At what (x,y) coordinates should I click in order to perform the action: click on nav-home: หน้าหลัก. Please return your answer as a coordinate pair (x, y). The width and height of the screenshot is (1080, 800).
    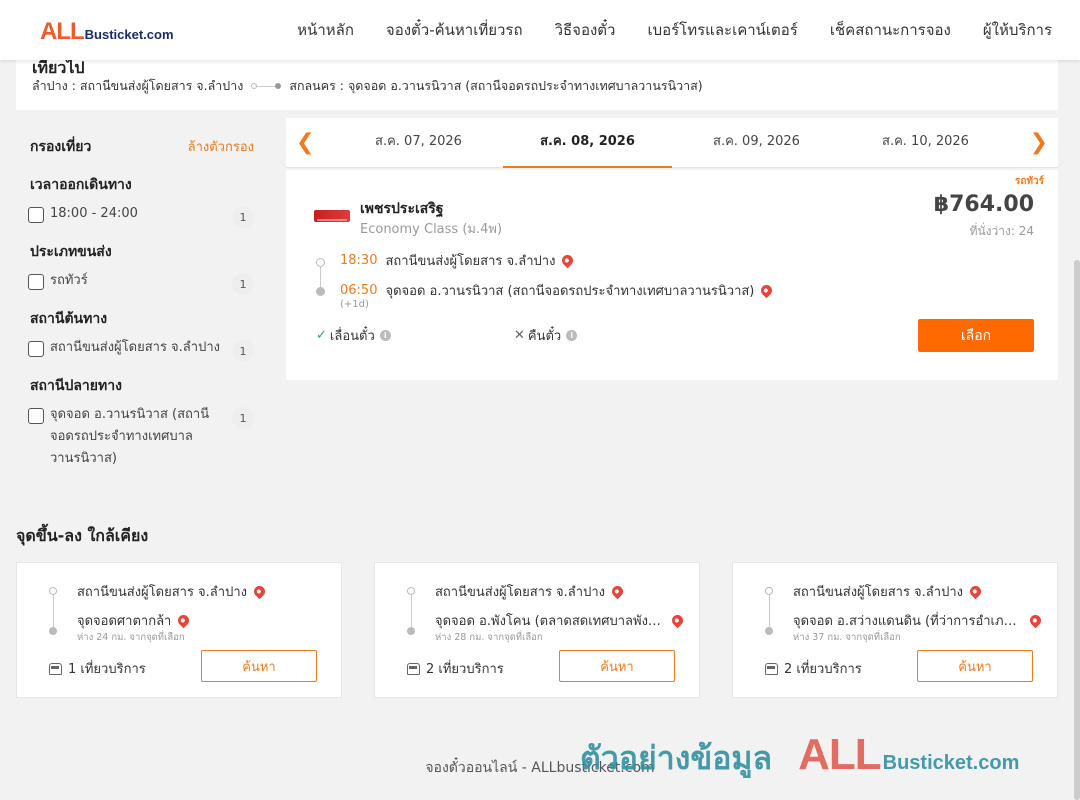
    Looking at the image, I should click on (325, 30).